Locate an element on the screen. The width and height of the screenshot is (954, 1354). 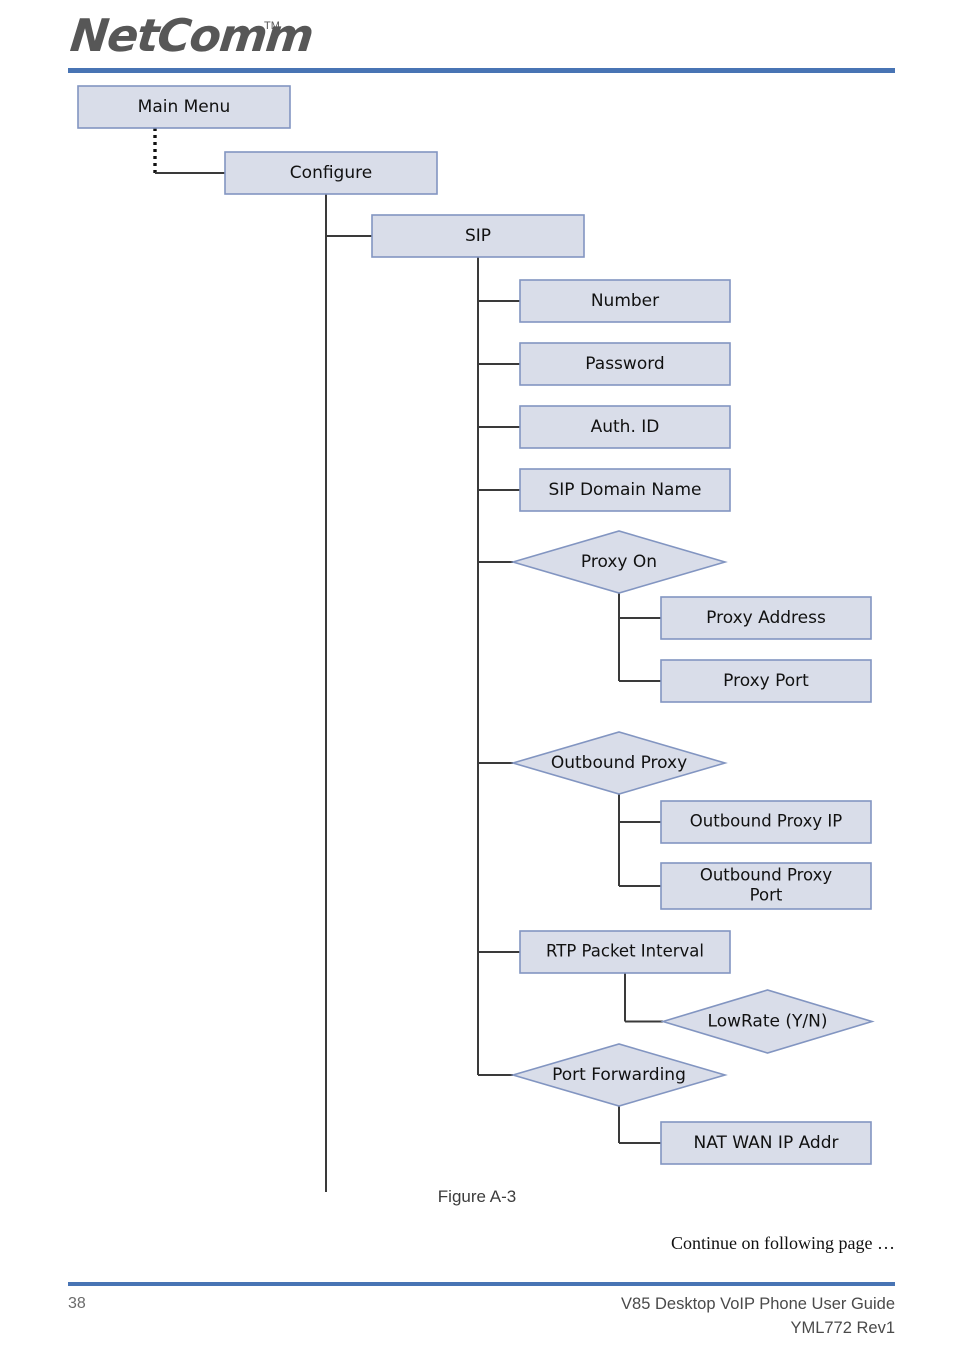
node-label-rtp-packet-interval: RTP Packet Interval is located at coordinates (625, 951).